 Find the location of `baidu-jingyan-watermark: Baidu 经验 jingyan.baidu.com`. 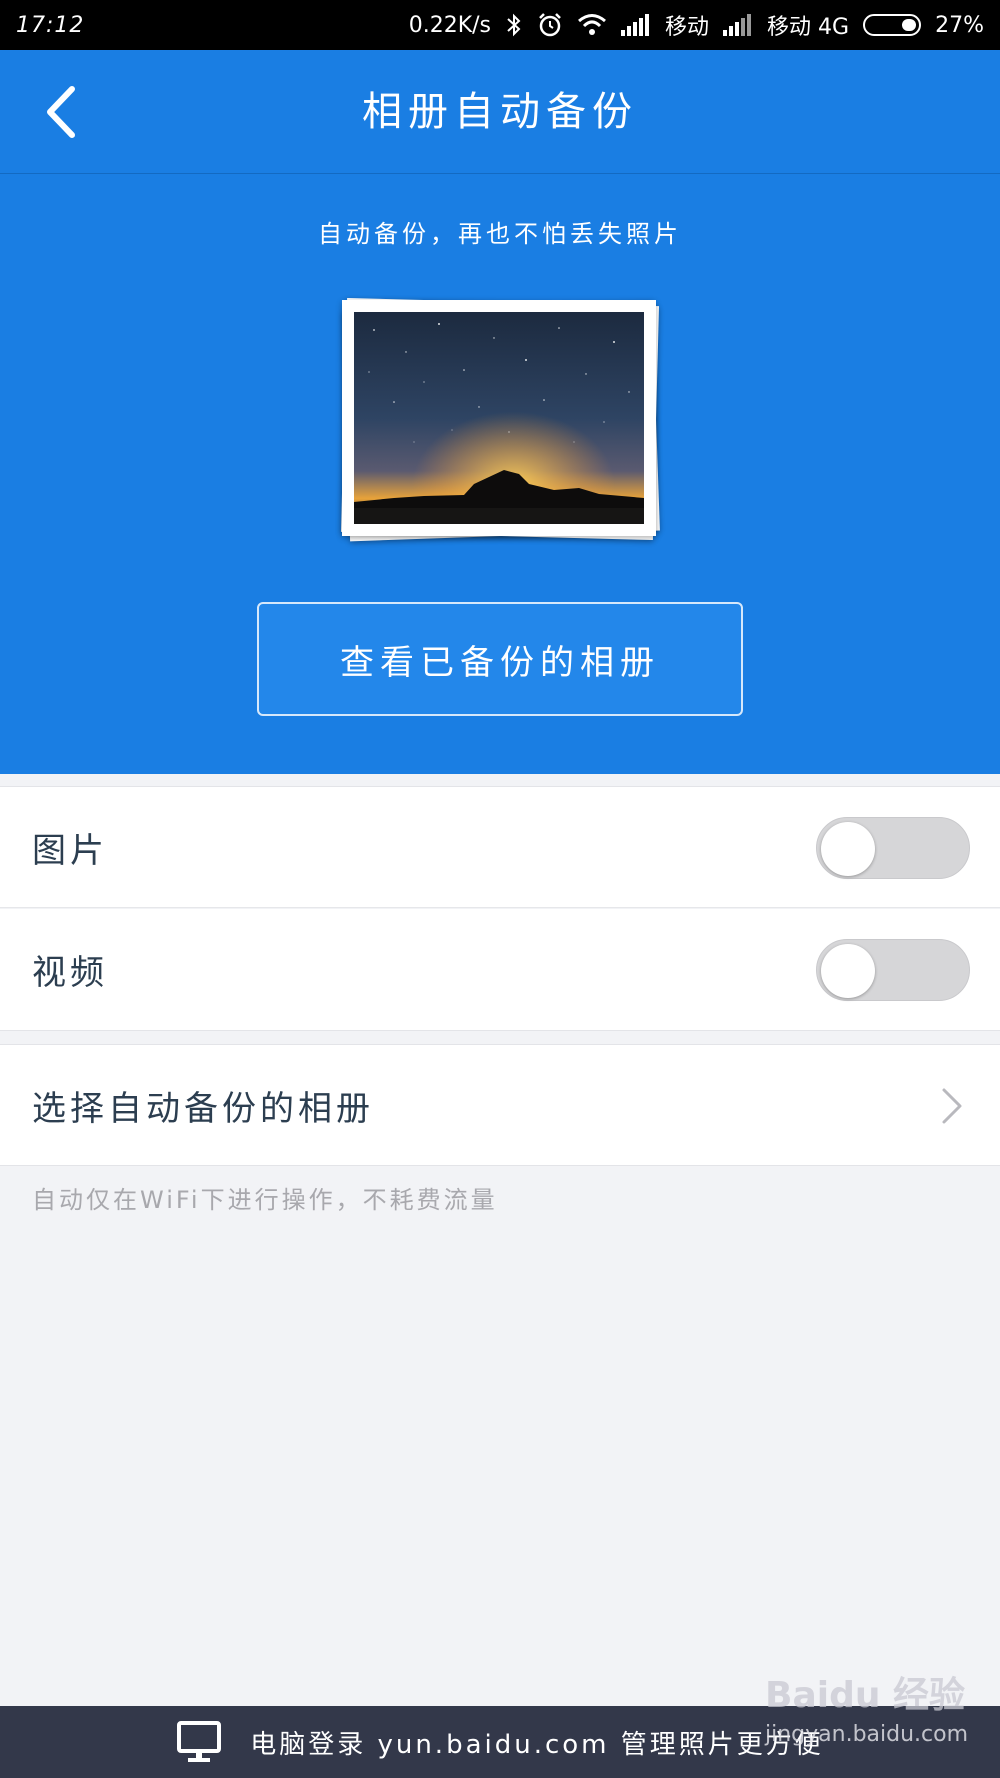

baidu-jingyan-watermark: Baidu 经验 jingyan.baidu.com is located at coordinates (875, 1721).